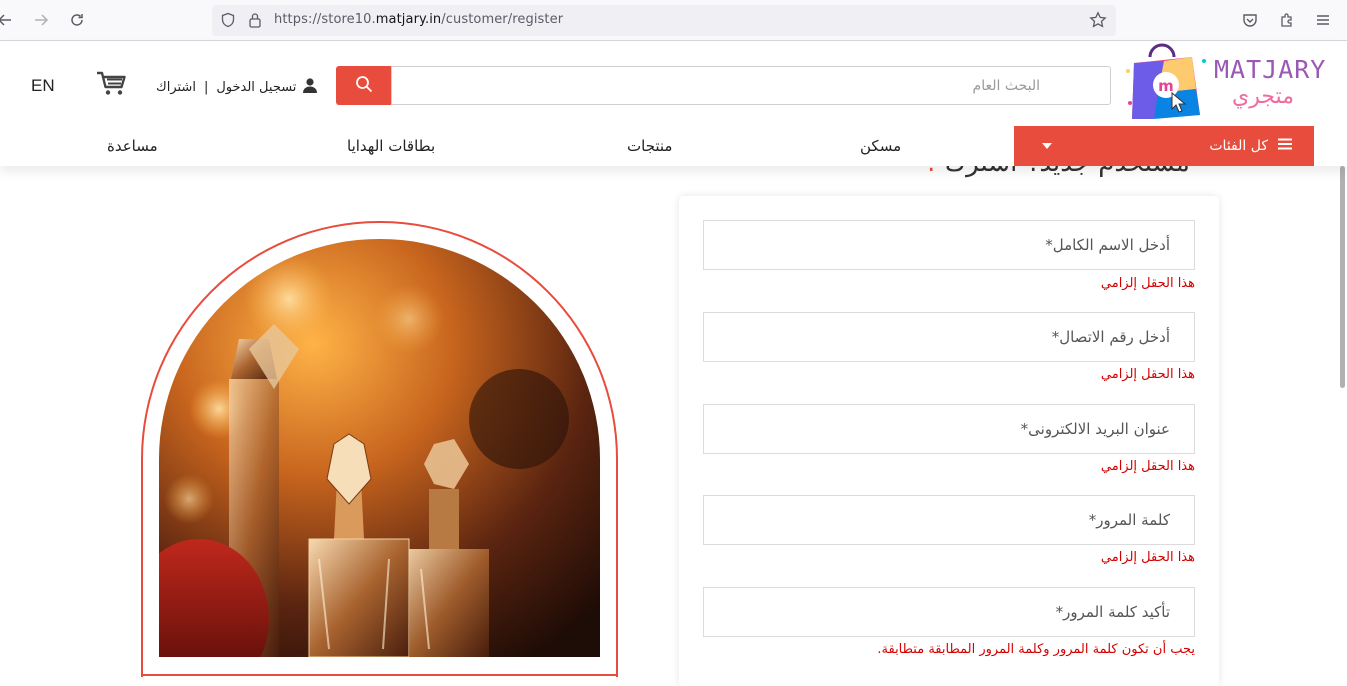  What do you see at coordinates (310, 87) in the screenshot?
I see `user-icon` at bounding box center [310, 87].